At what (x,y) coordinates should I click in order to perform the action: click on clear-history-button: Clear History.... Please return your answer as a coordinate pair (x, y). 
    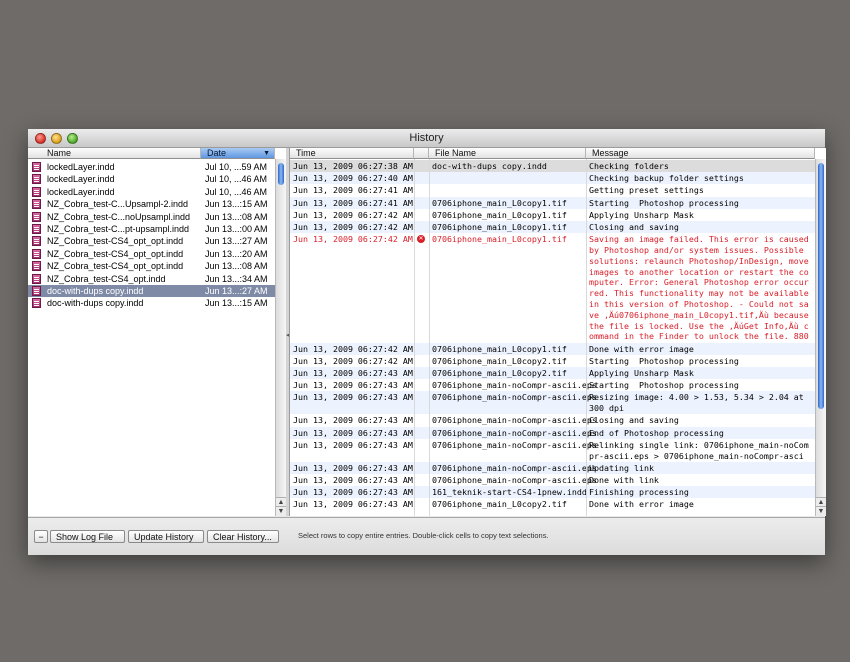
    Looking at the image, I should click on (243, 536).